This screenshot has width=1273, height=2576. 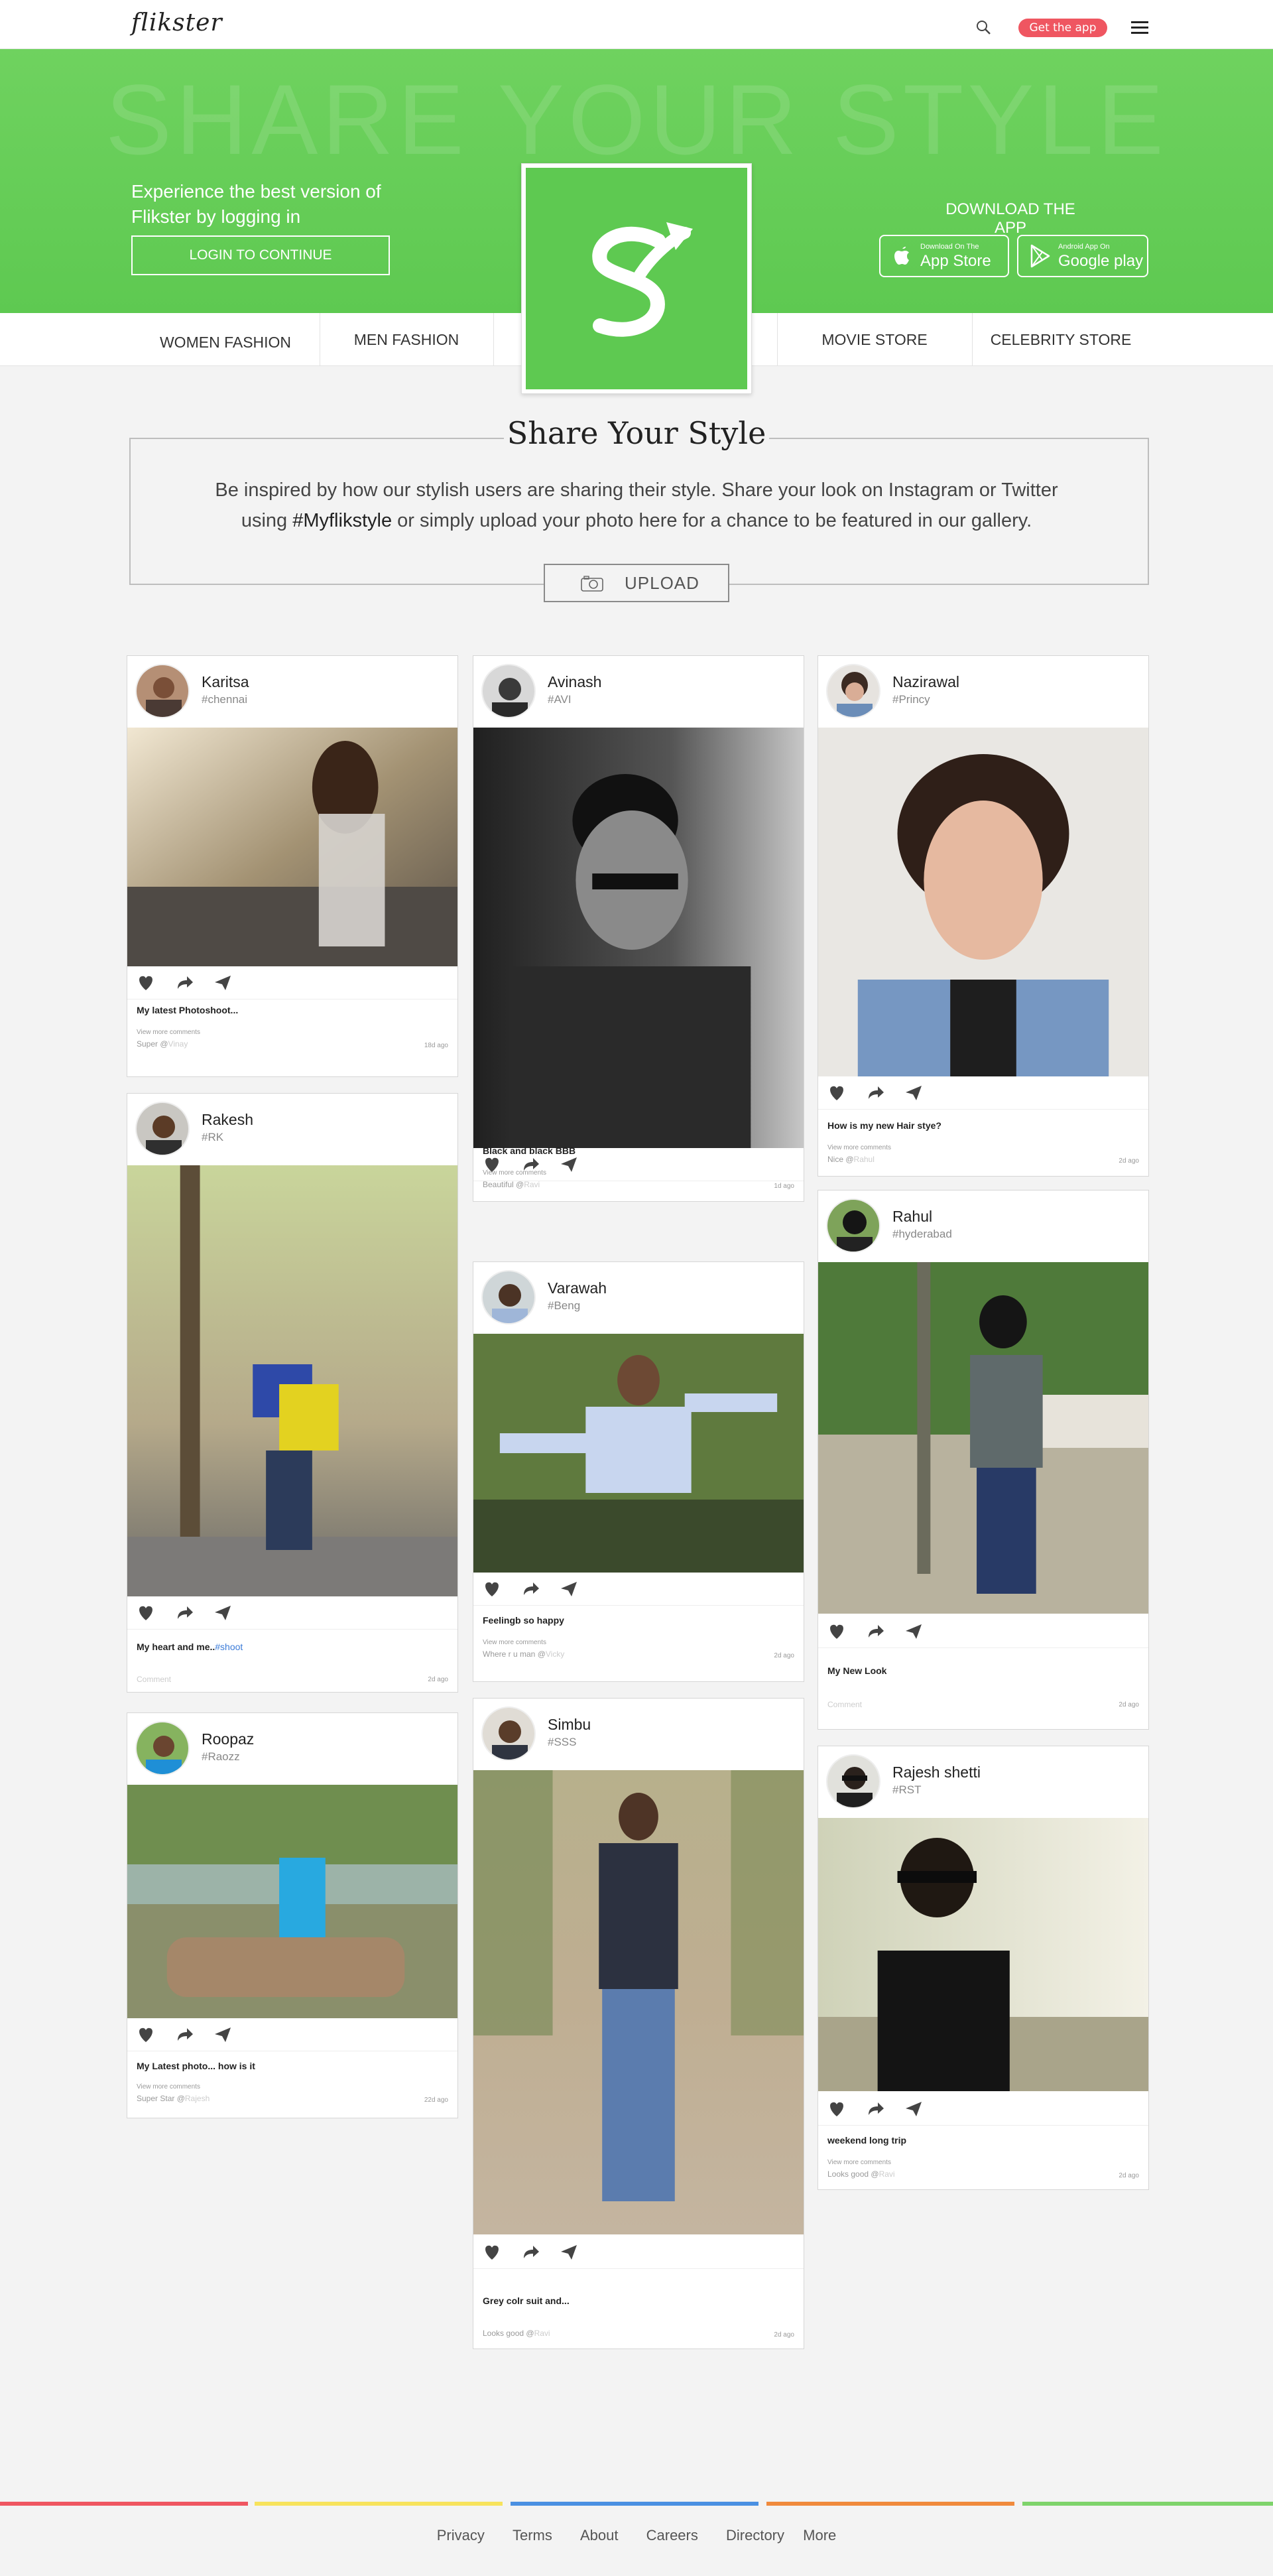 What do you see at coordinates (819, 2536) in the screenshot?
I see `footer-link-more: More` at bounding box center [819, 2536].